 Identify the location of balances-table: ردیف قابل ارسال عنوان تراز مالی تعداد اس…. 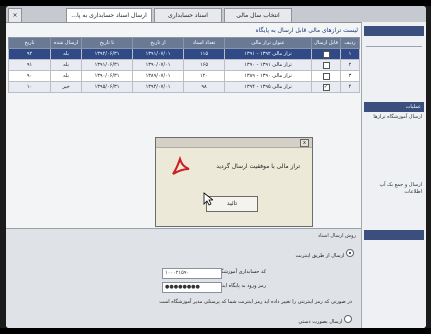
(184, 65).